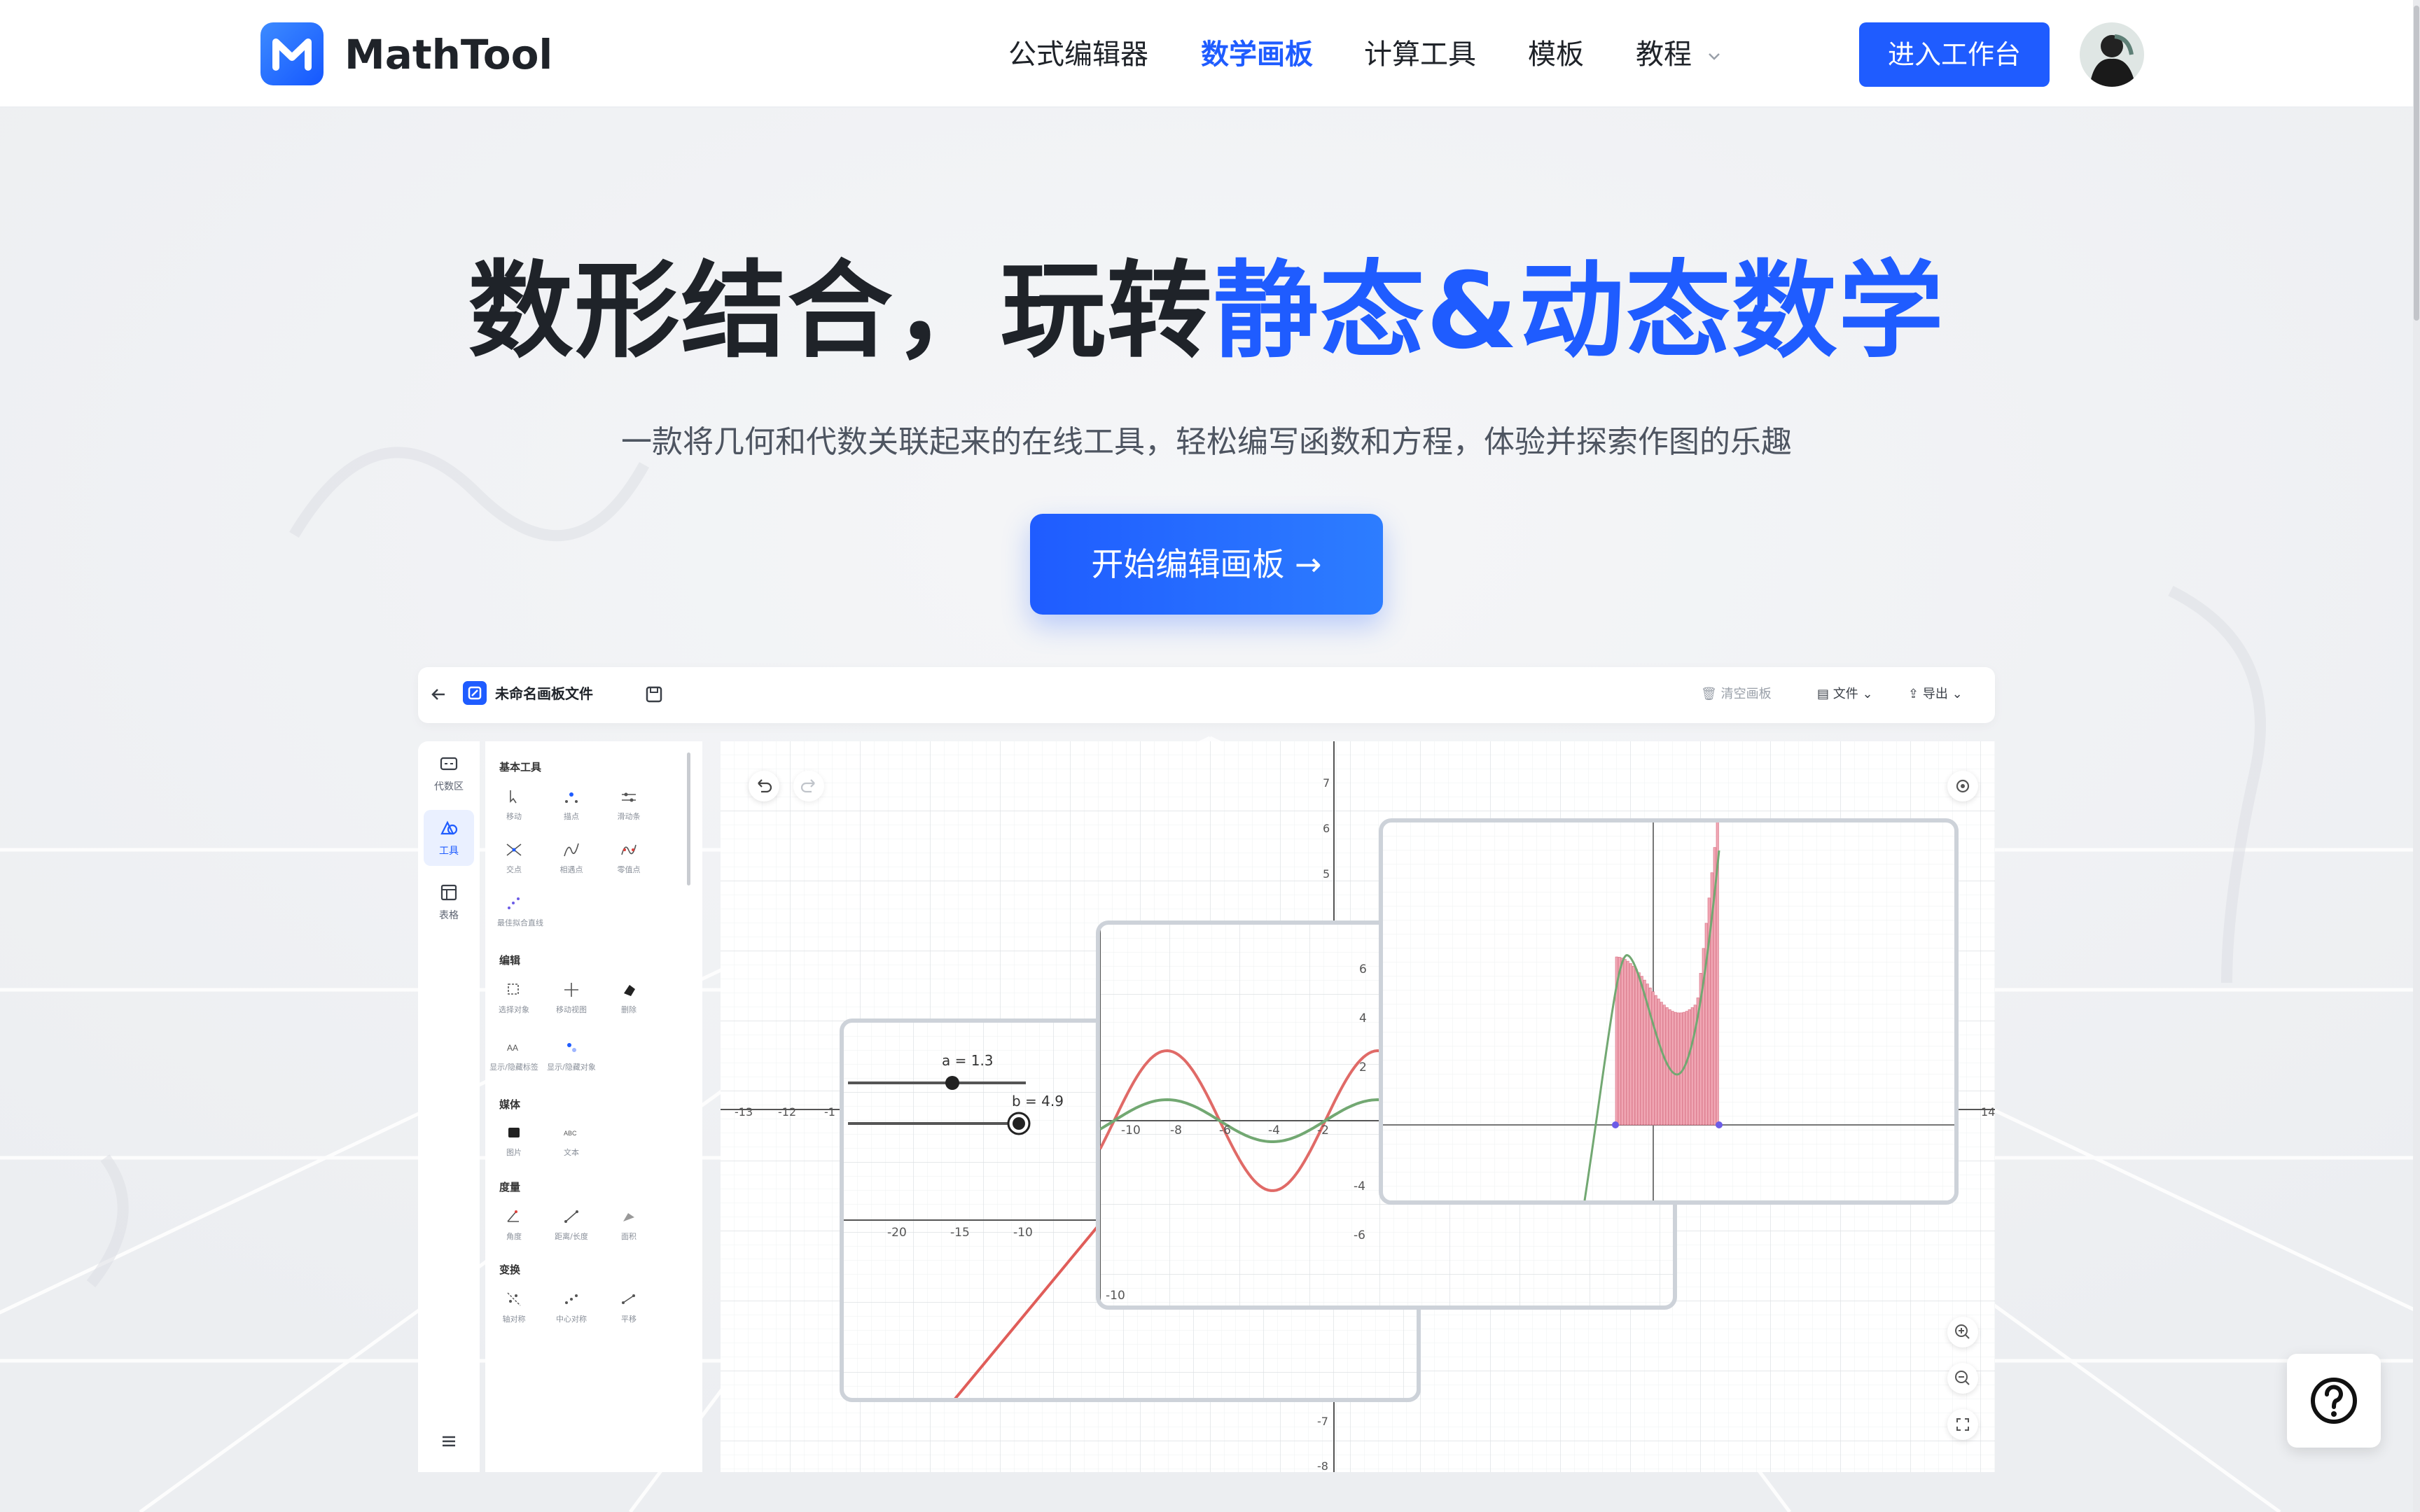 The height and width of the screenshot is (1512, 2420). Describe the element at coordinates (1669, 1011) in the screenshot. I see `graph-card-histogram` at that location.